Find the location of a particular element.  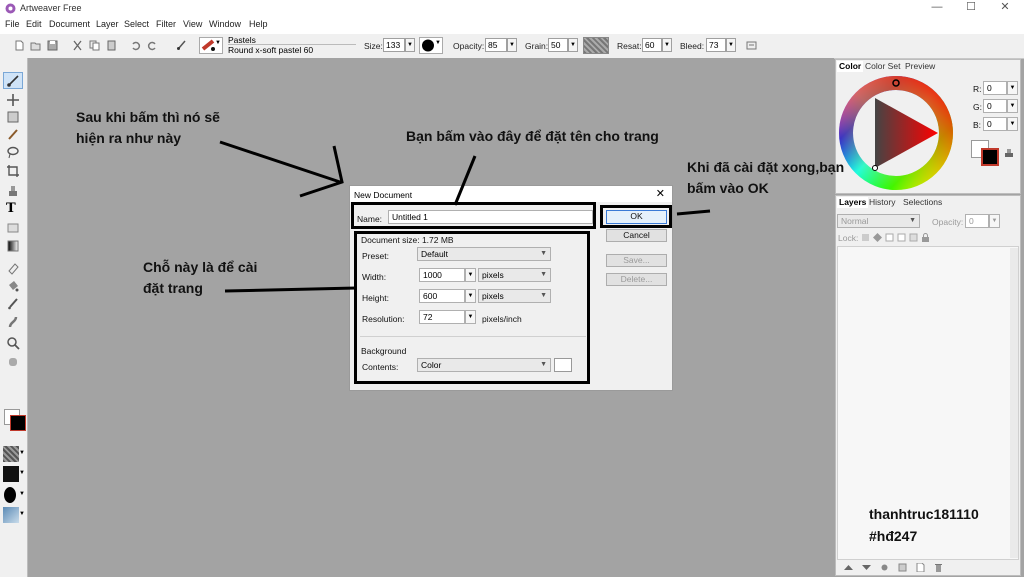

fill-bucket-icon is located at coordinates (13, 286).